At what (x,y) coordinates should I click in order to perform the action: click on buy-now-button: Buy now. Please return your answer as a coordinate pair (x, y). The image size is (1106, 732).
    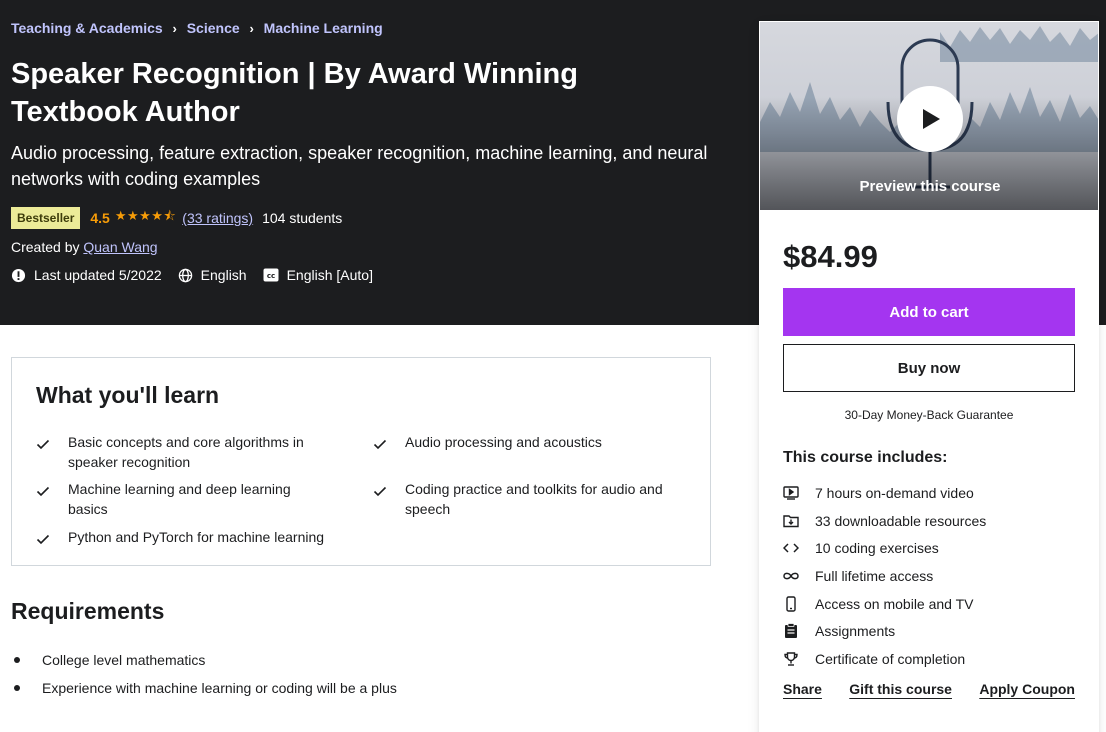
    Looking at the image, I should click on (929, 368).